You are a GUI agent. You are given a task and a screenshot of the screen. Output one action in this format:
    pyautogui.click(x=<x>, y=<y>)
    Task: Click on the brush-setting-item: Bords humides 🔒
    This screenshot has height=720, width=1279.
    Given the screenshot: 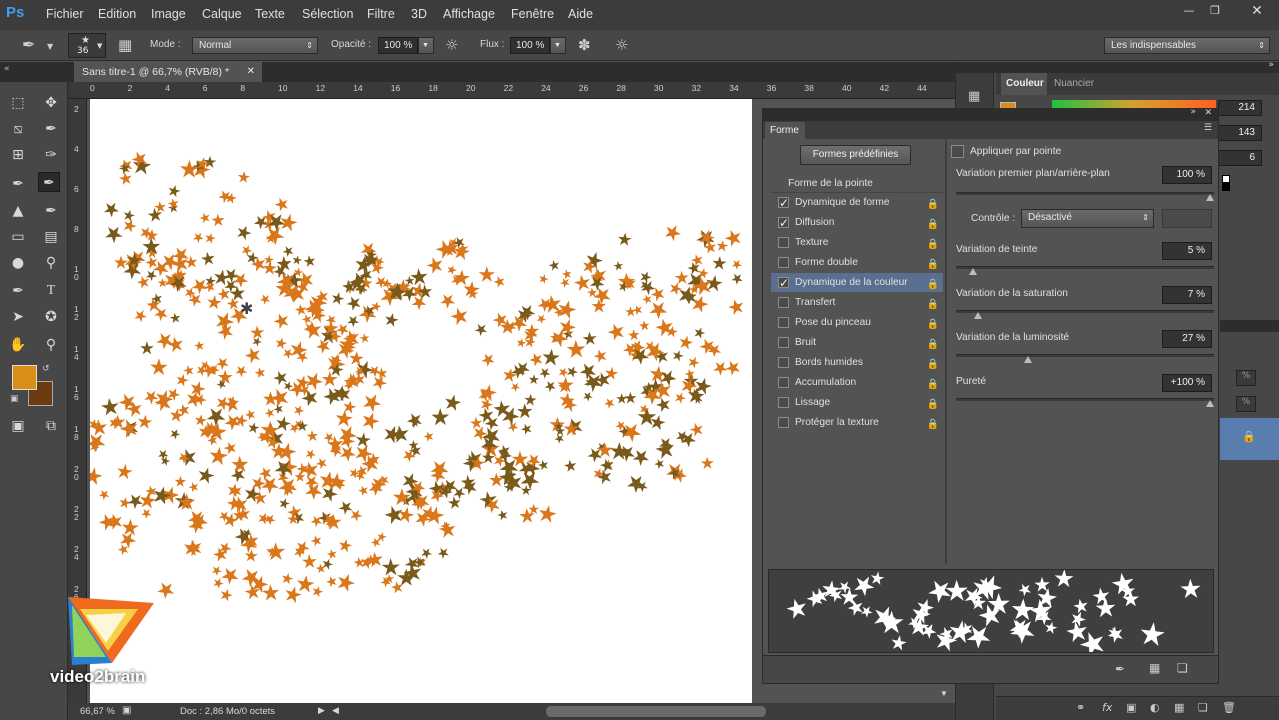 What is the action you would take?
    pyautogui.click(x=857, y=362)
    